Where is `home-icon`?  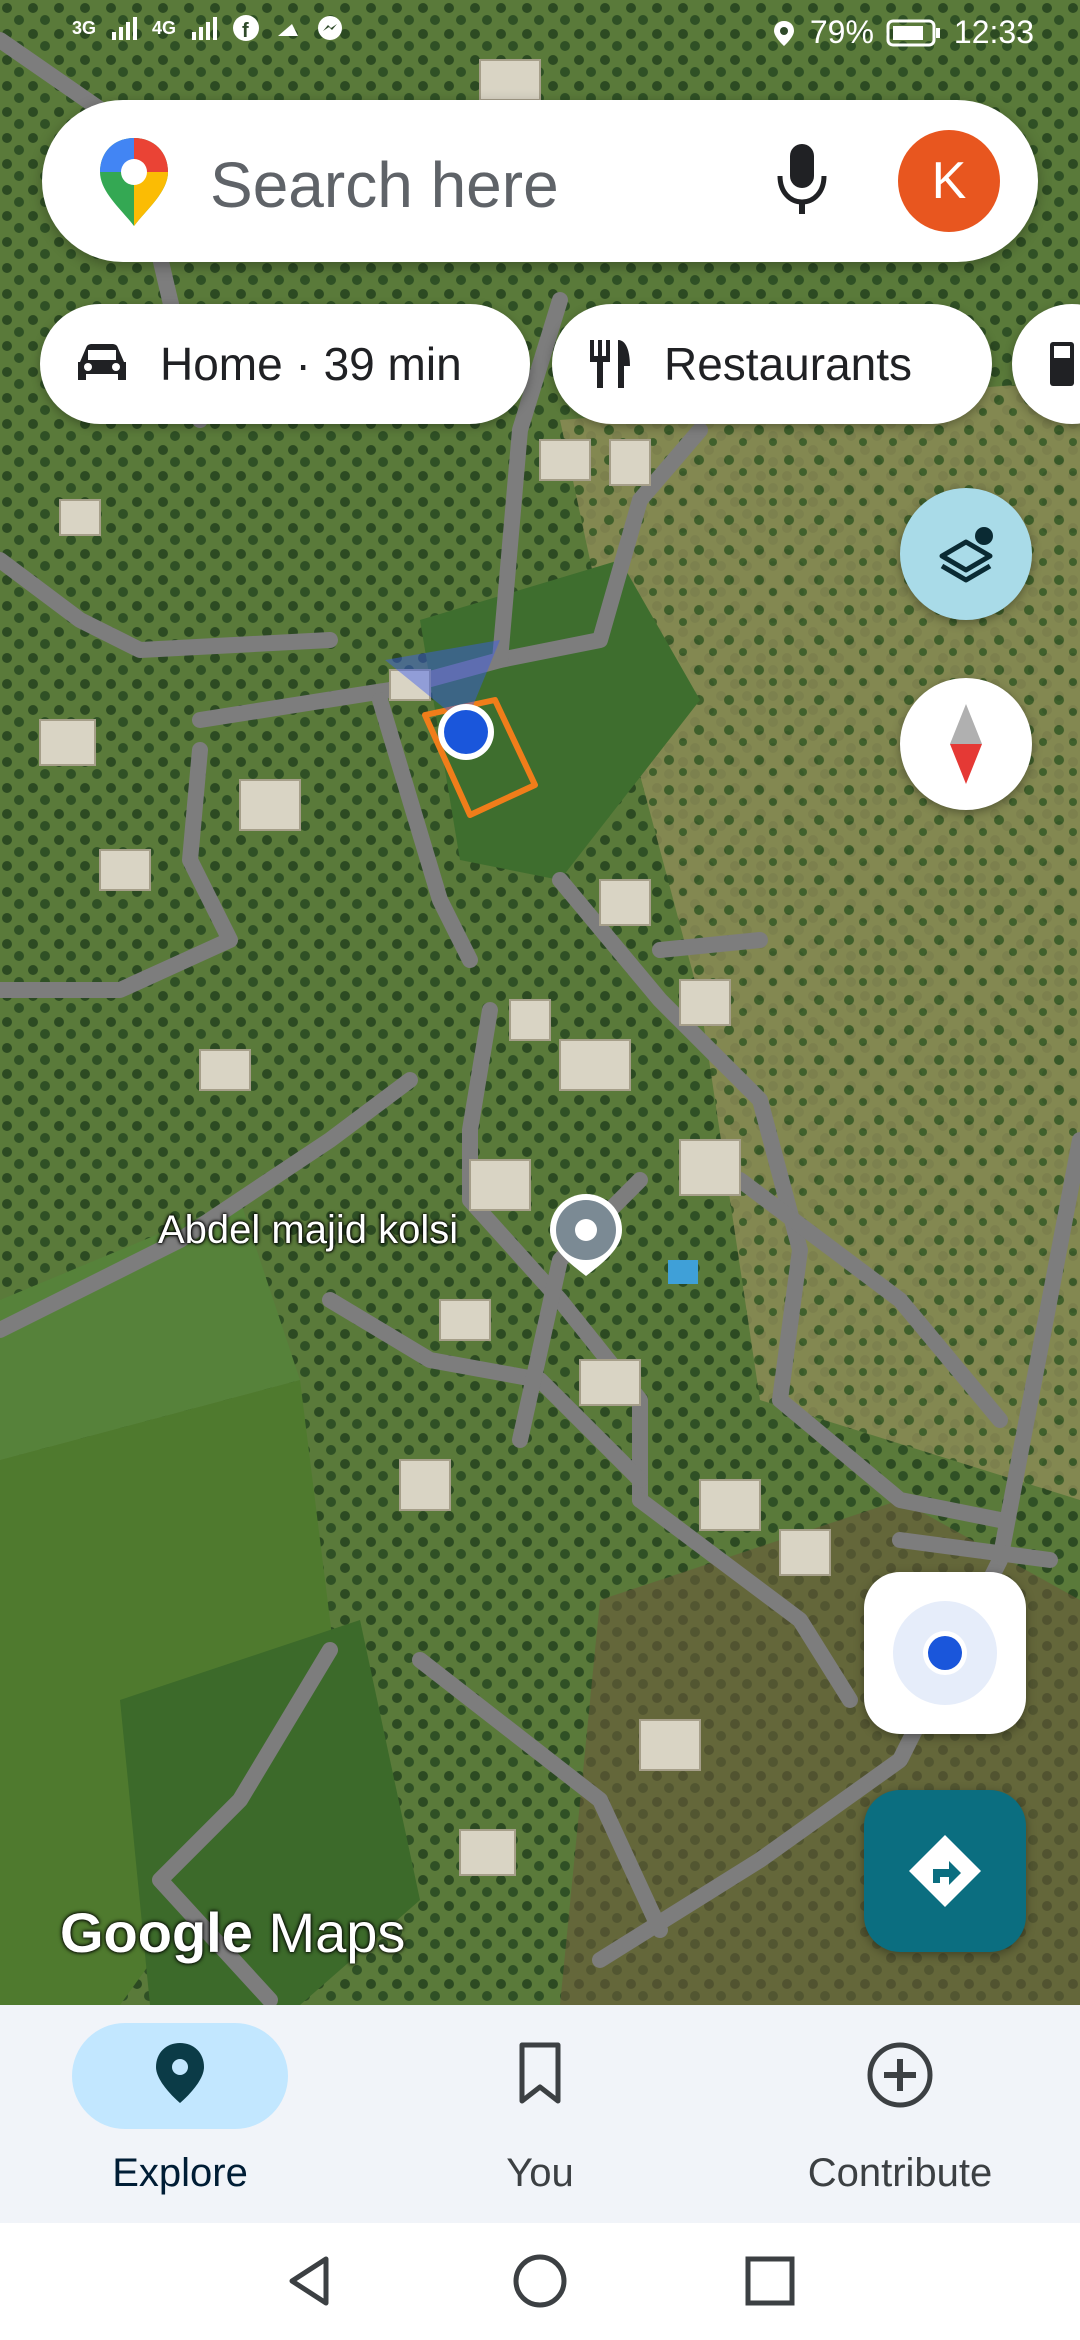 home-icon is located at coordinates (540, 2281).